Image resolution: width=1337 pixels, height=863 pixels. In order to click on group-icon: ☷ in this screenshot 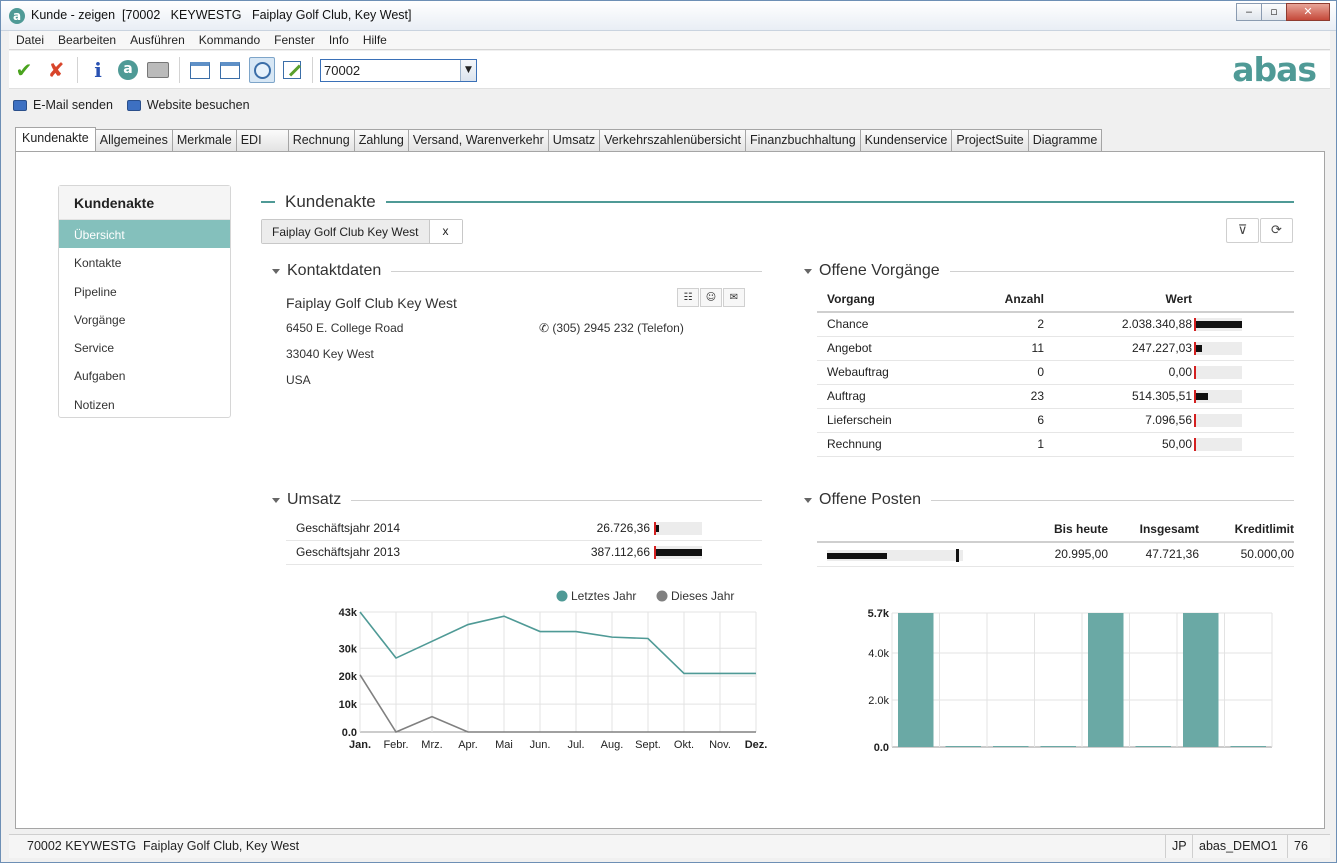, I will do `click(688, 297)`.